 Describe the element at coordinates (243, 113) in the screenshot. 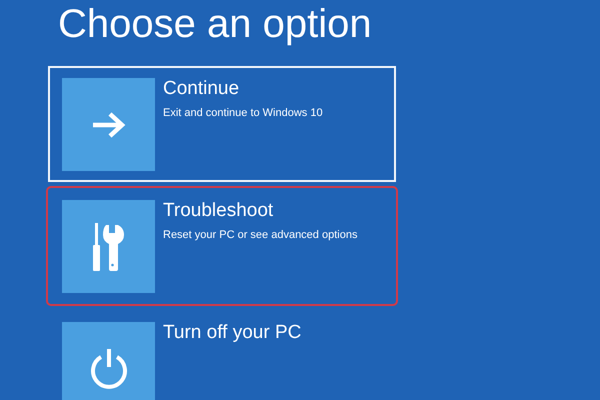

I see `option-description: Exit and continue to Windows 10` at that location.